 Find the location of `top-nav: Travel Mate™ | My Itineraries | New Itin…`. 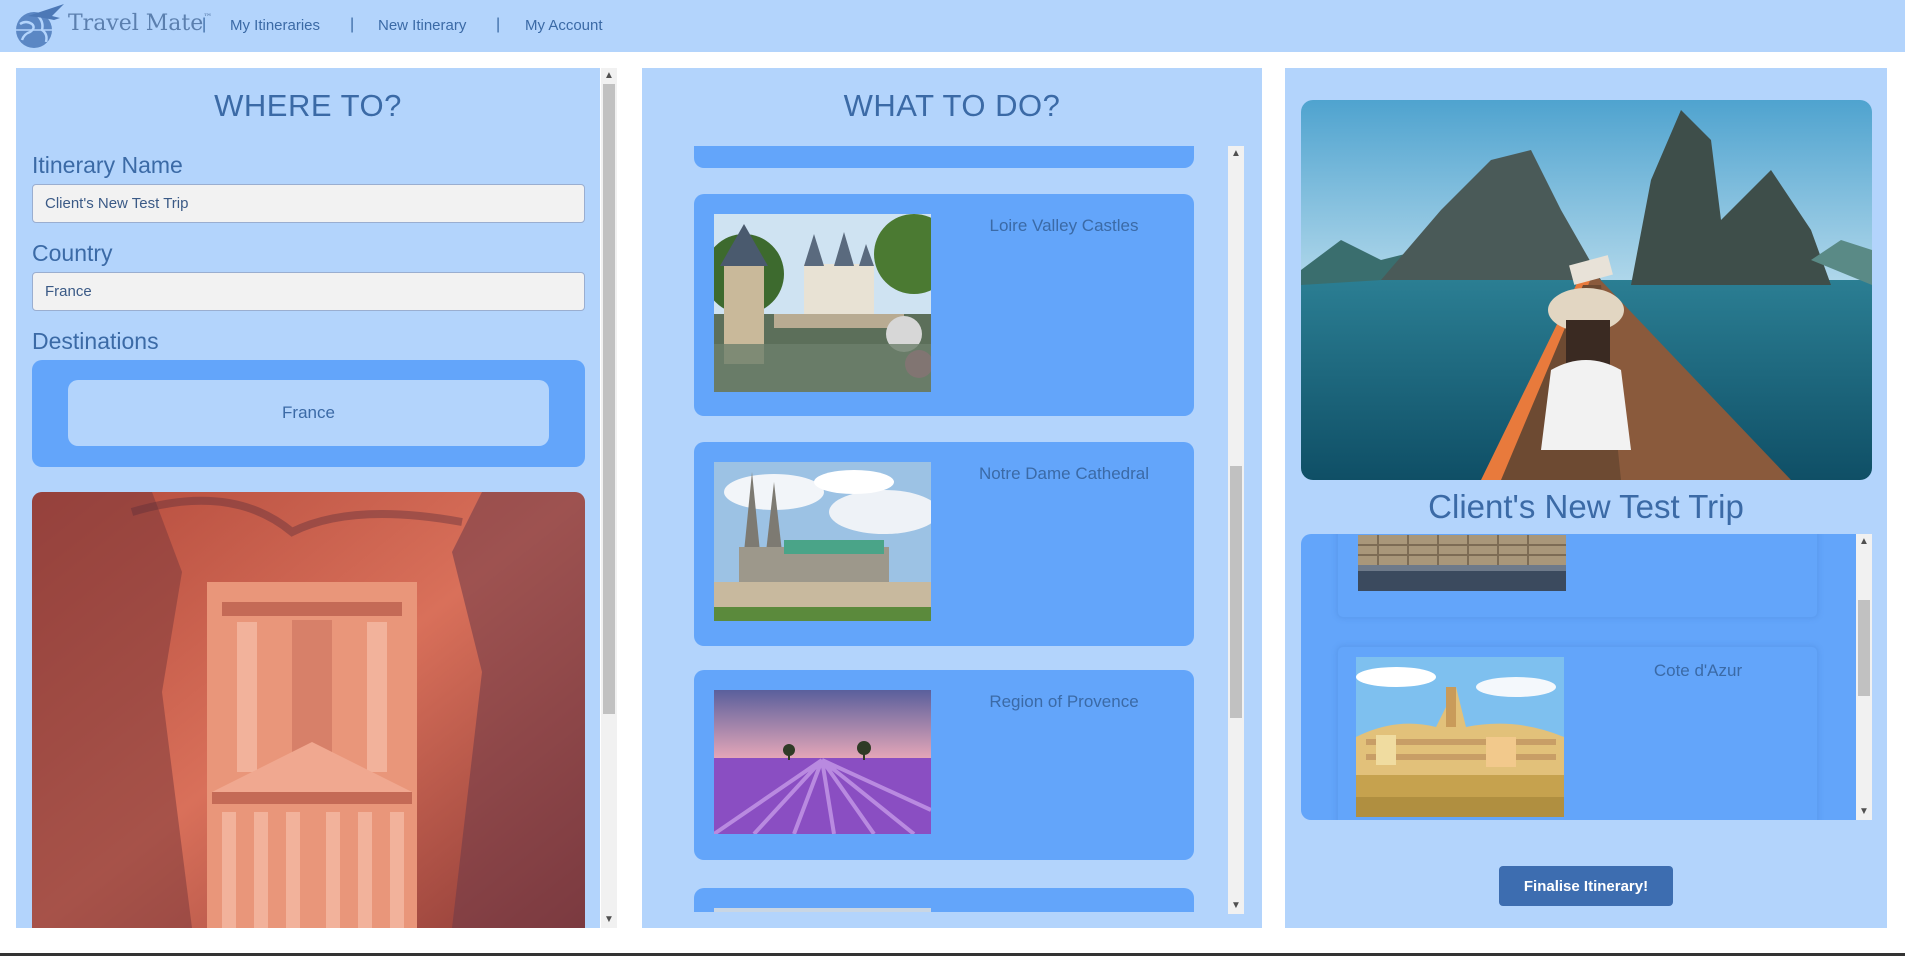

top-nav: Travel Mate™ | My Itineraries | New Itin… is located at coordinates (952, 26).